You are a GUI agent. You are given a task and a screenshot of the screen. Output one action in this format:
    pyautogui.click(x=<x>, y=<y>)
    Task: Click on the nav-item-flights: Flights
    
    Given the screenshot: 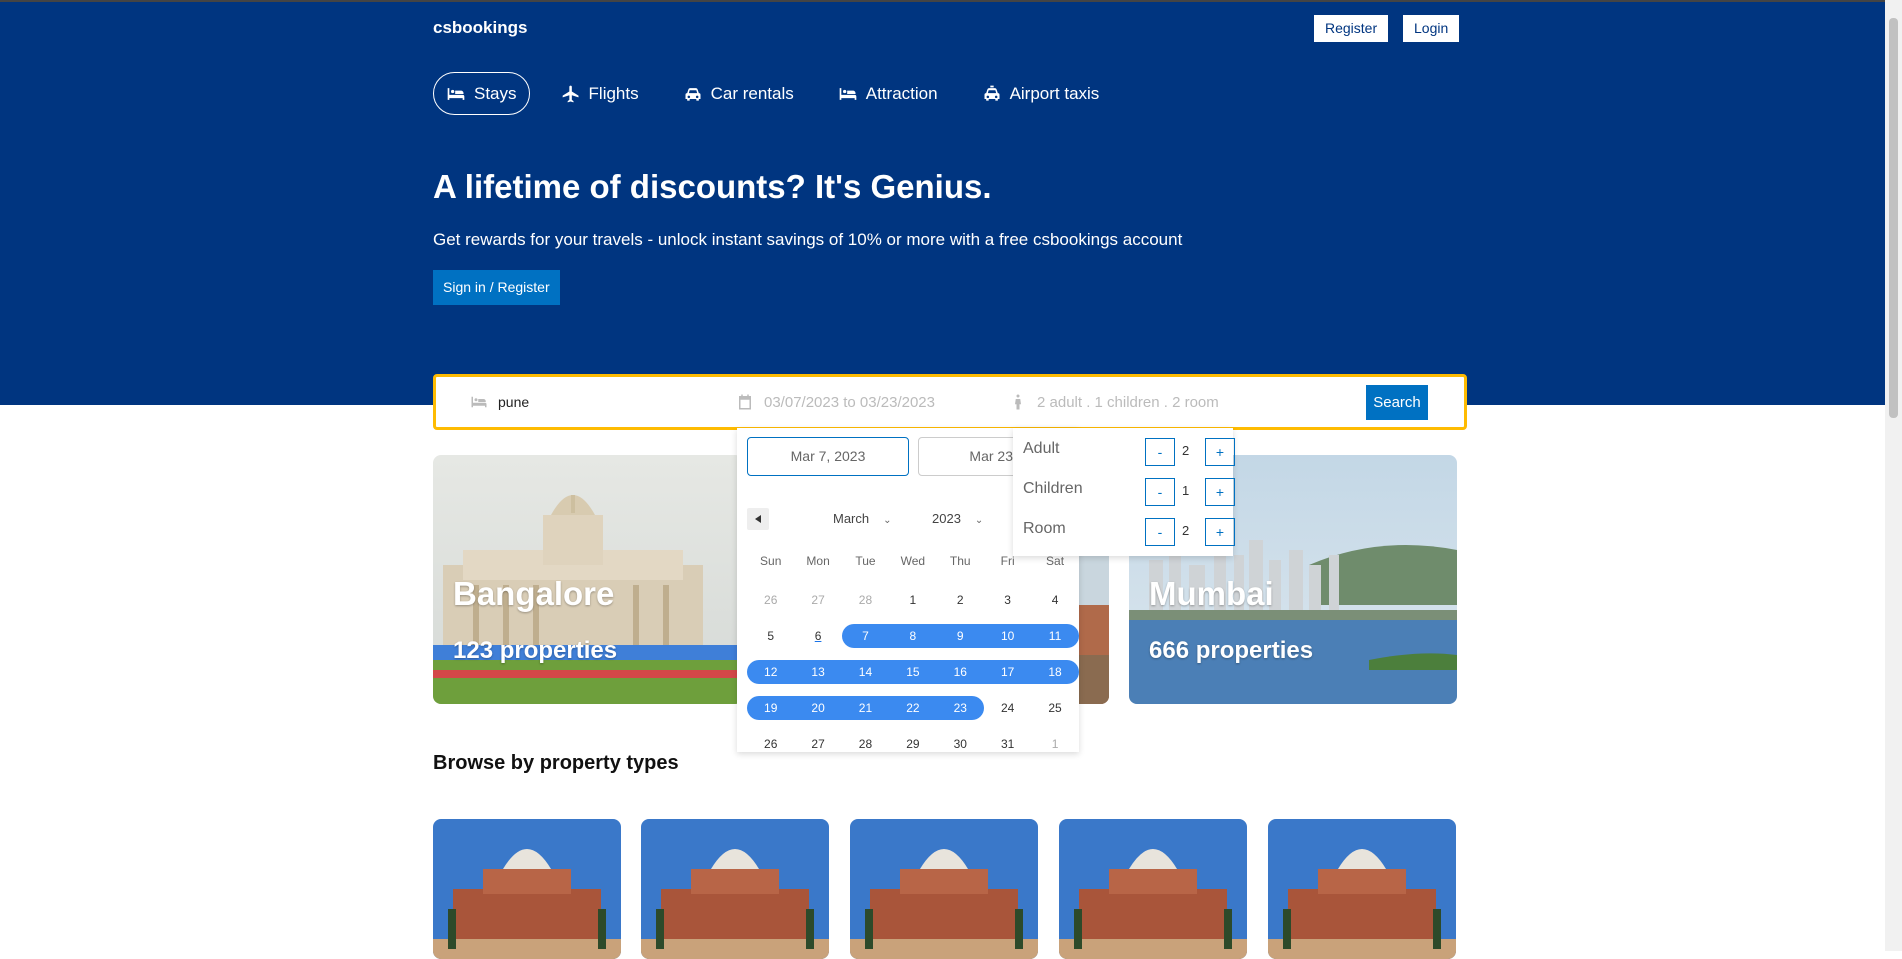 What is the action you would take?
    pyautogui.click(x=600, y=93)
    